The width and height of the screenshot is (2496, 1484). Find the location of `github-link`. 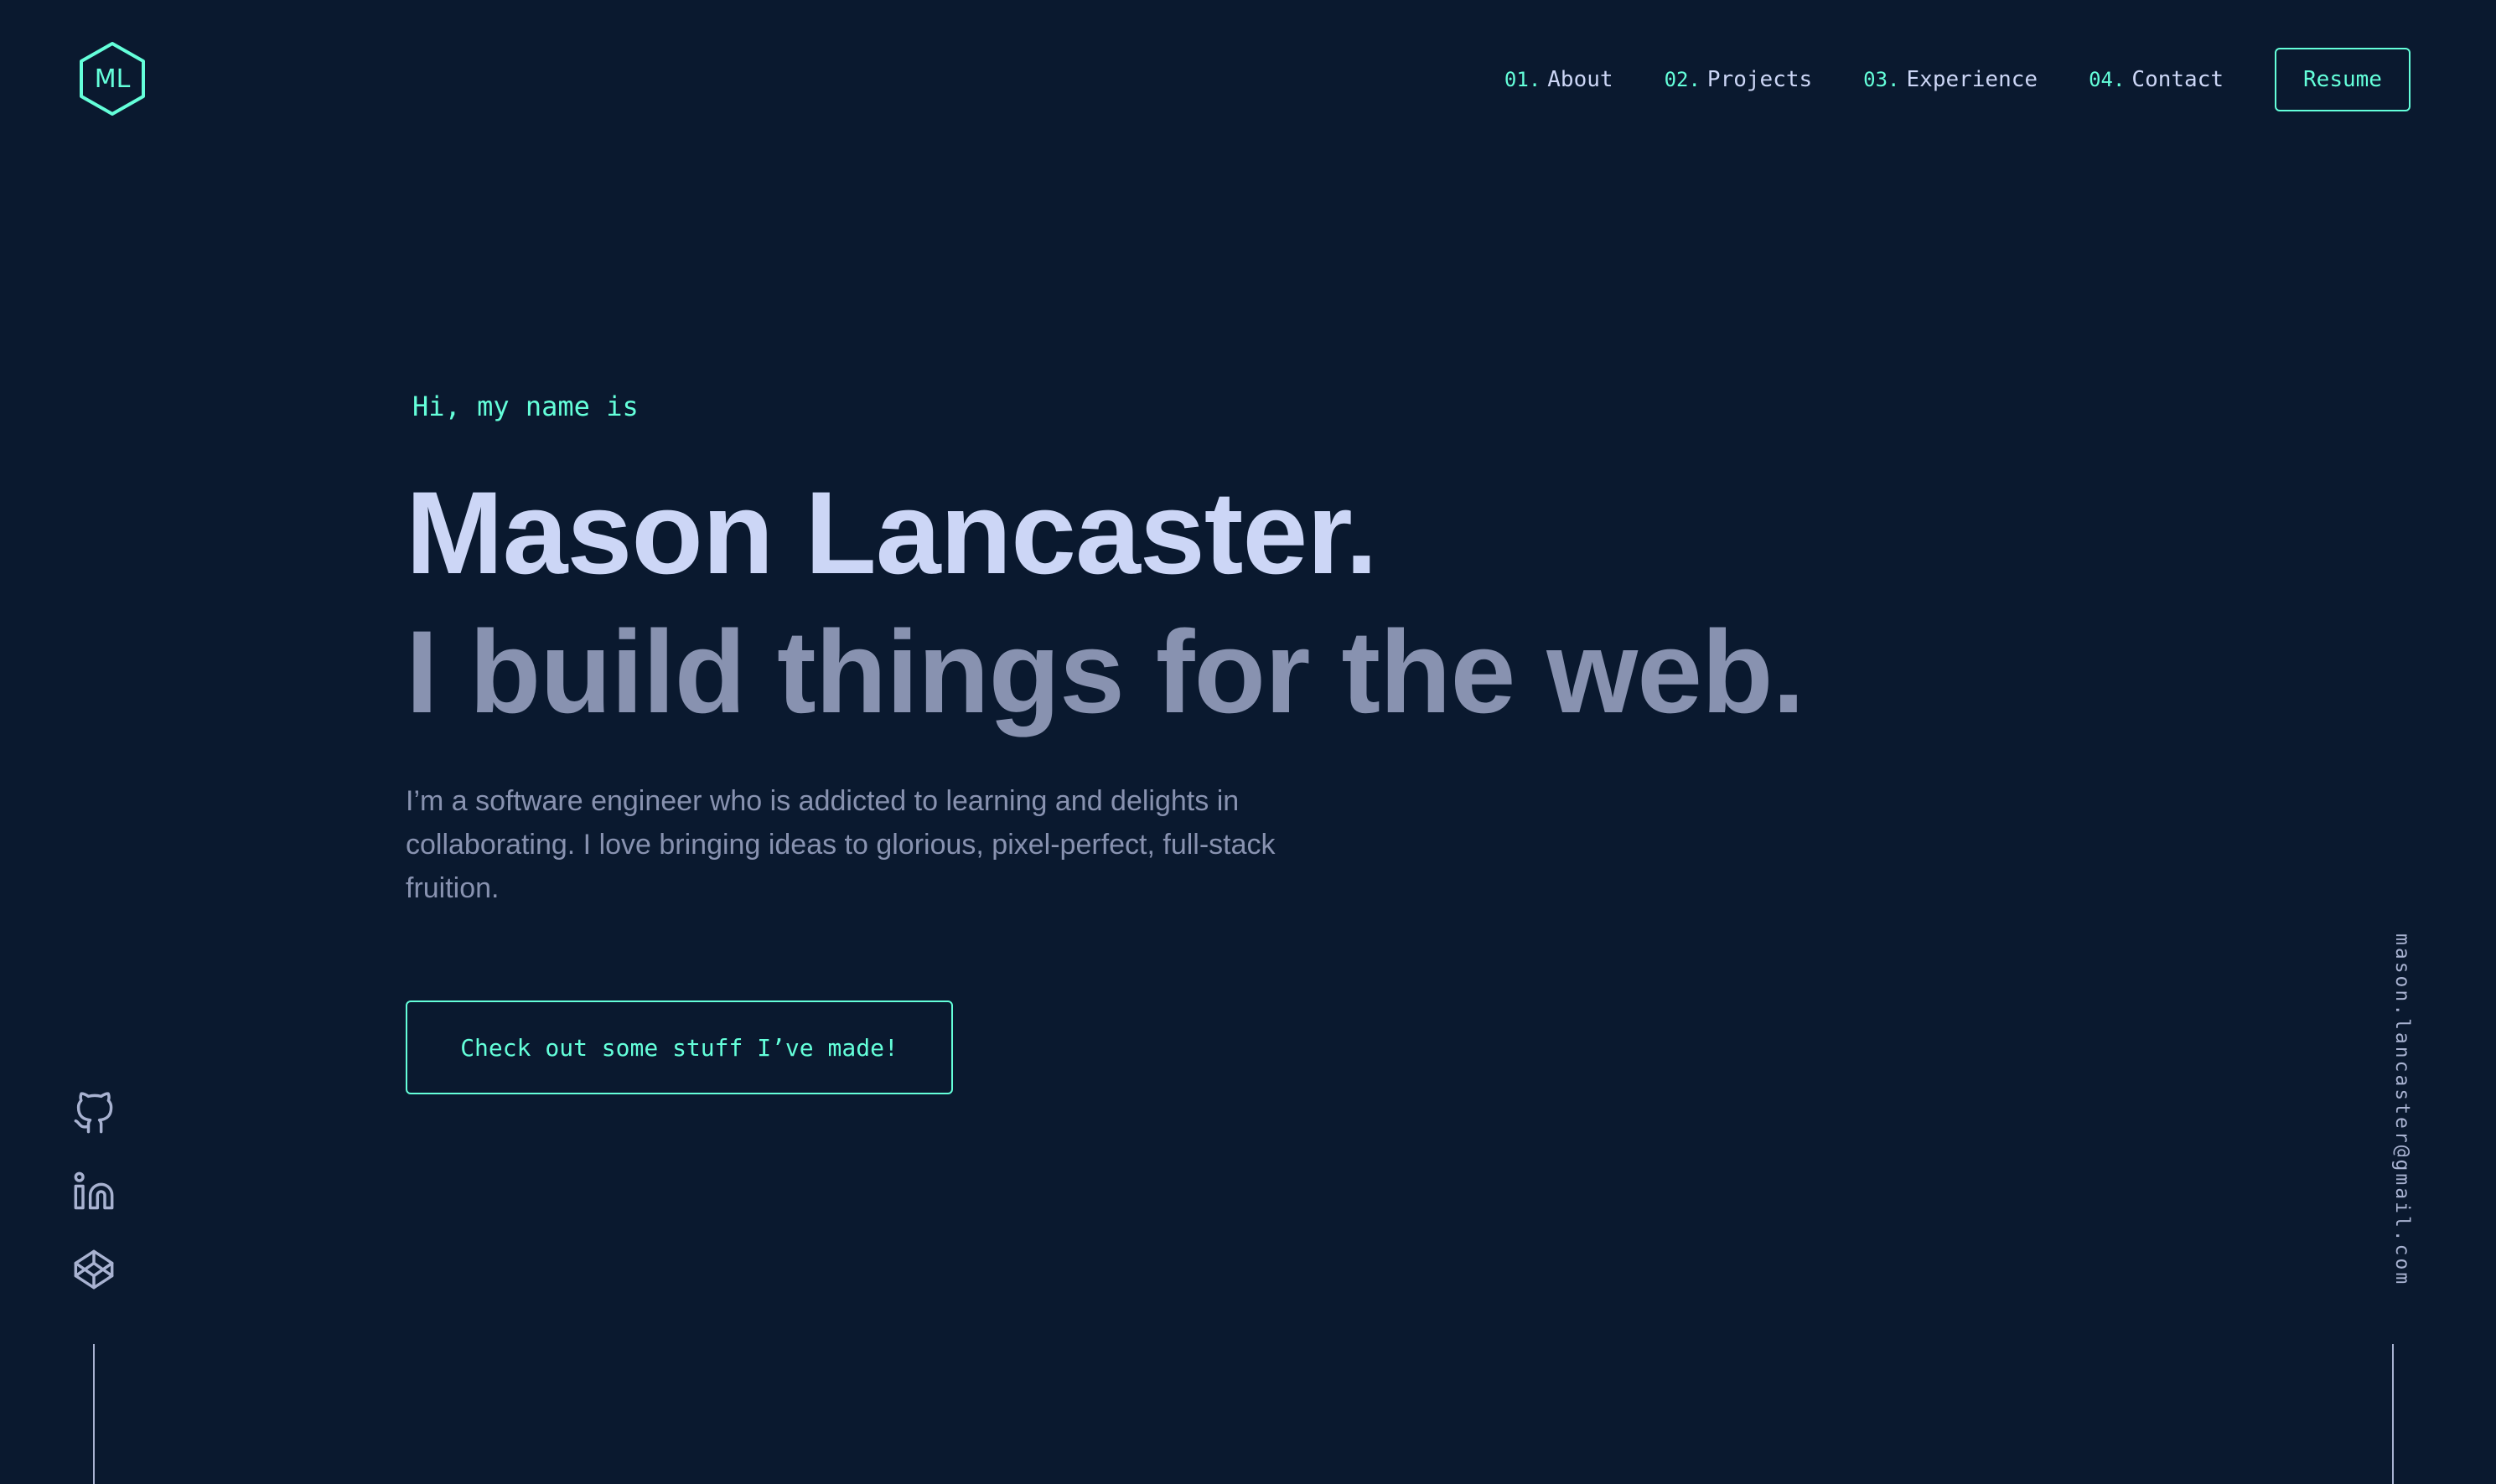

github-link is located at coordinates (94, 1113).